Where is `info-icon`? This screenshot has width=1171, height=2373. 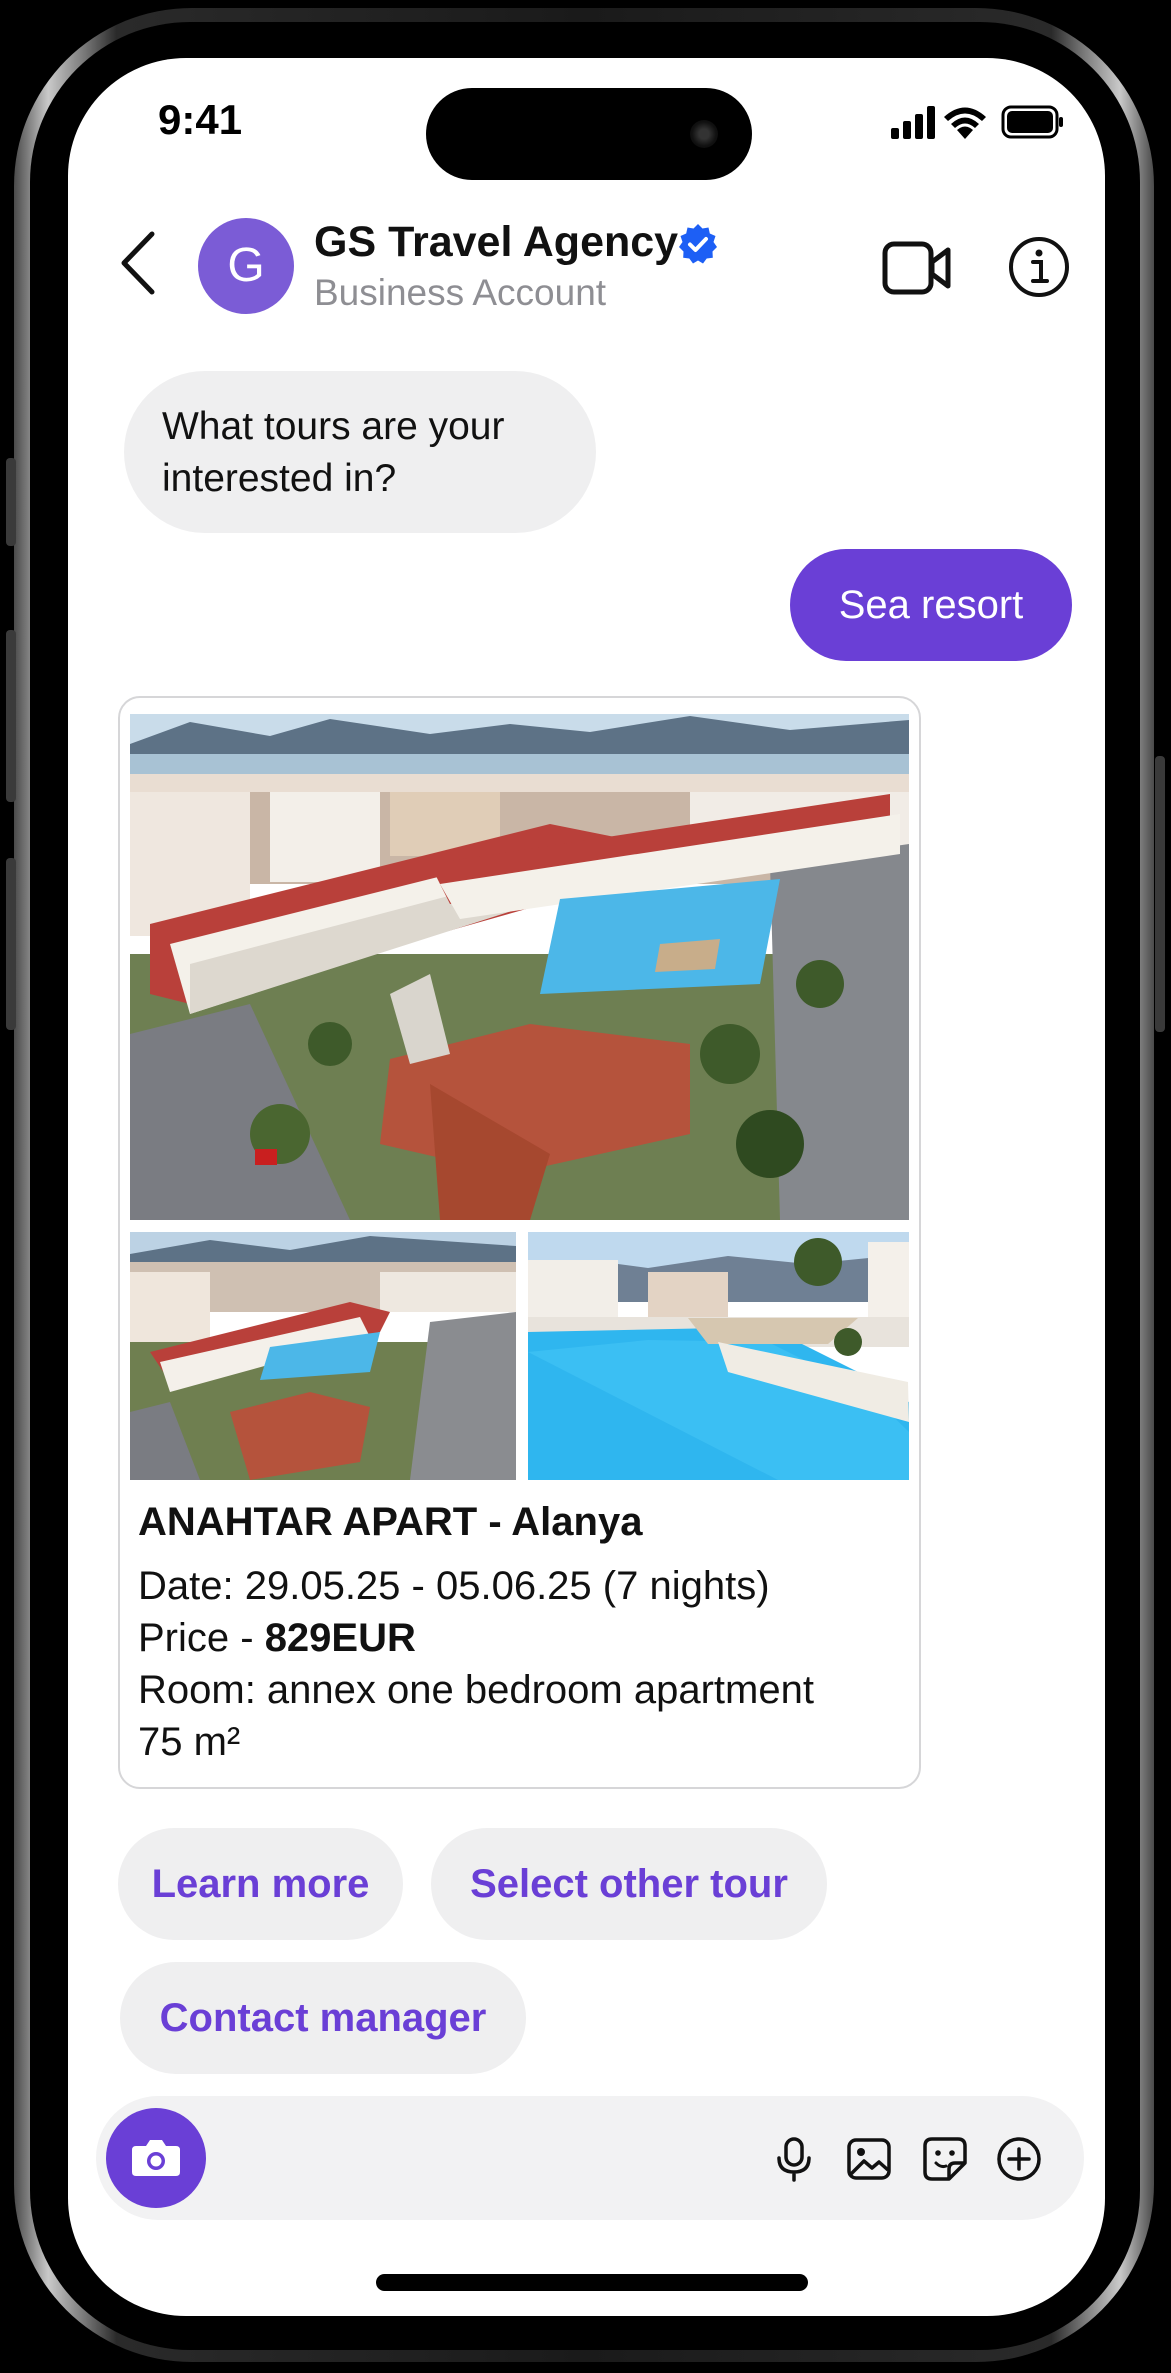 info-icon is located at coordinates (1039, 267).